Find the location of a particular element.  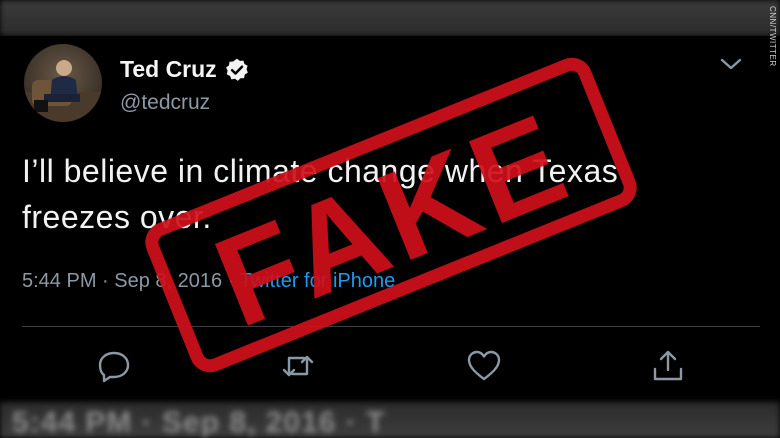

blurred-text-bottom: 5:44 PM · Sep 8, 2016 · T is located at coordinates (199, 422).